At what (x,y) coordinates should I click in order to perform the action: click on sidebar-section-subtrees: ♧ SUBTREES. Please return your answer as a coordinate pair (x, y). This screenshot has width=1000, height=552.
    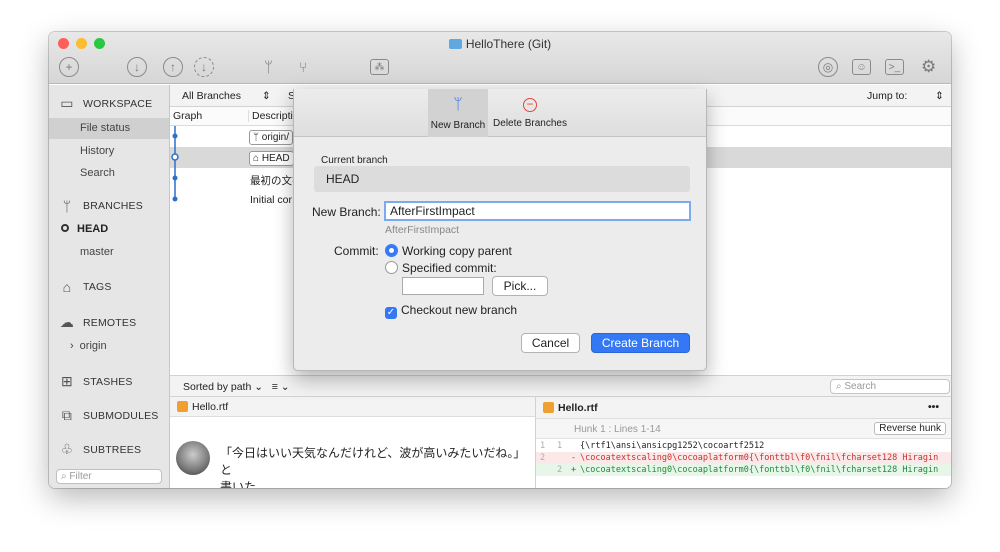
    Looking at the image, I should click on (99, 449).